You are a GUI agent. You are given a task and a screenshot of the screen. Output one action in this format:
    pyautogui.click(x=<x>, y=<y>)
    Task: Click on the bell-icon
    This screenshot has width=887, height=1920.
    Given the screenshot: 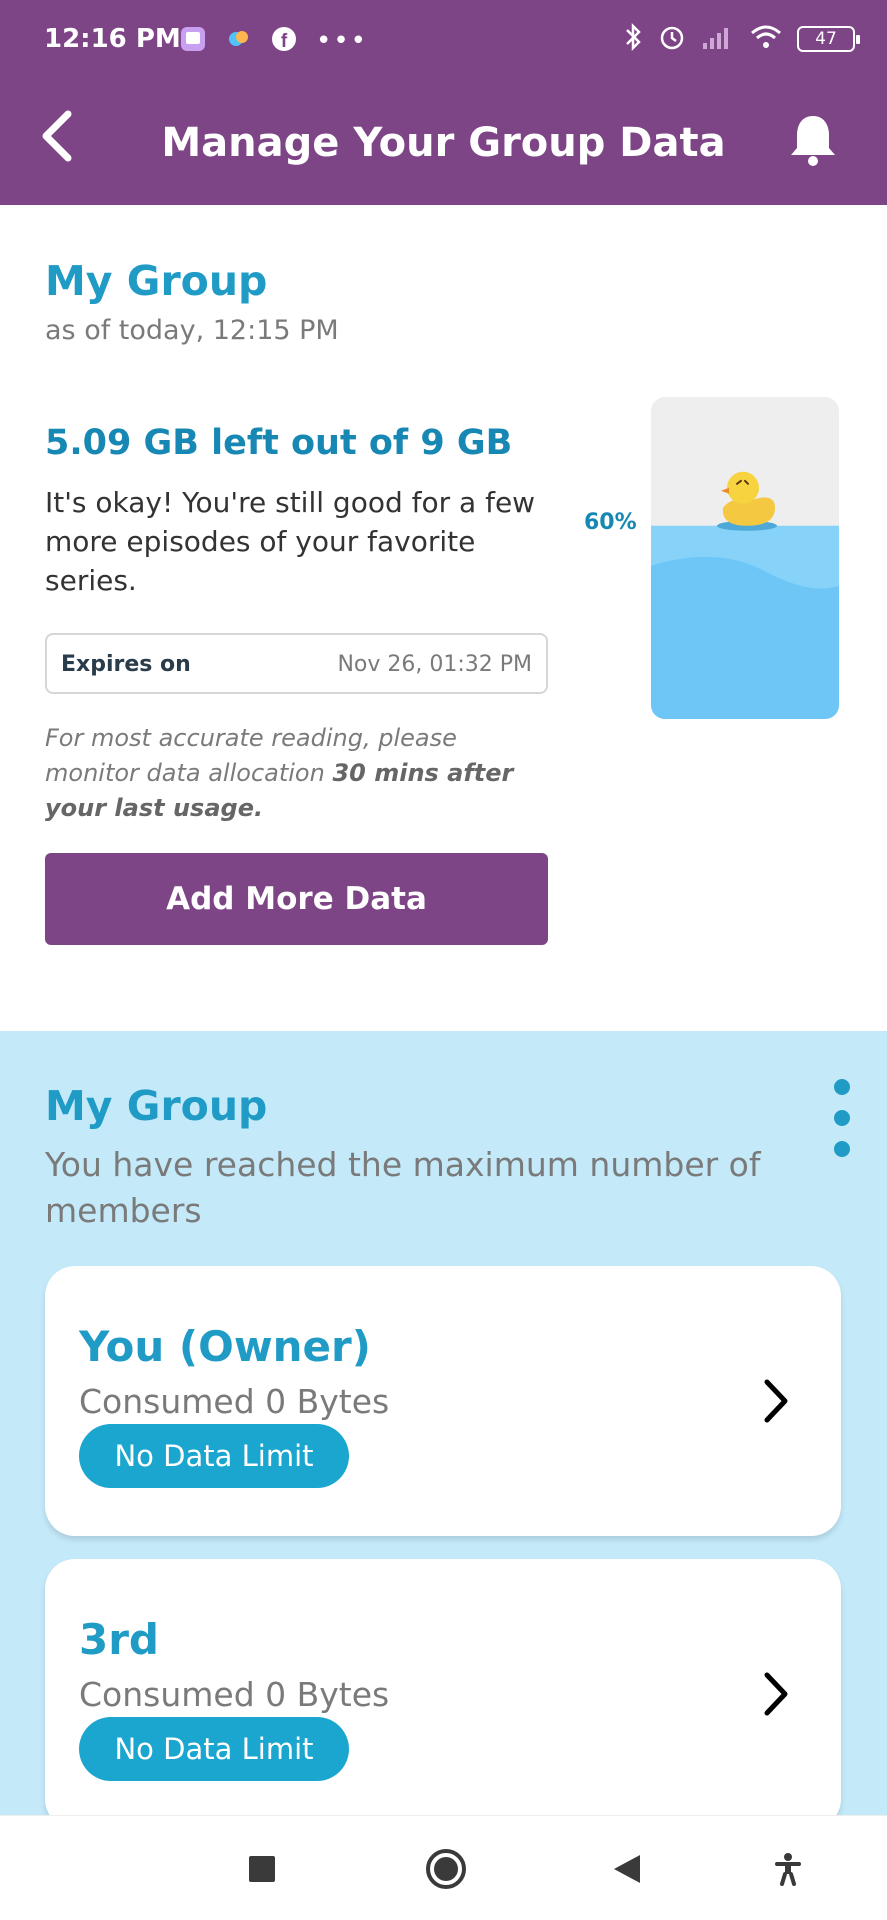 What is the action you would take?
    pyautogui.click(x=813, y=141)
    